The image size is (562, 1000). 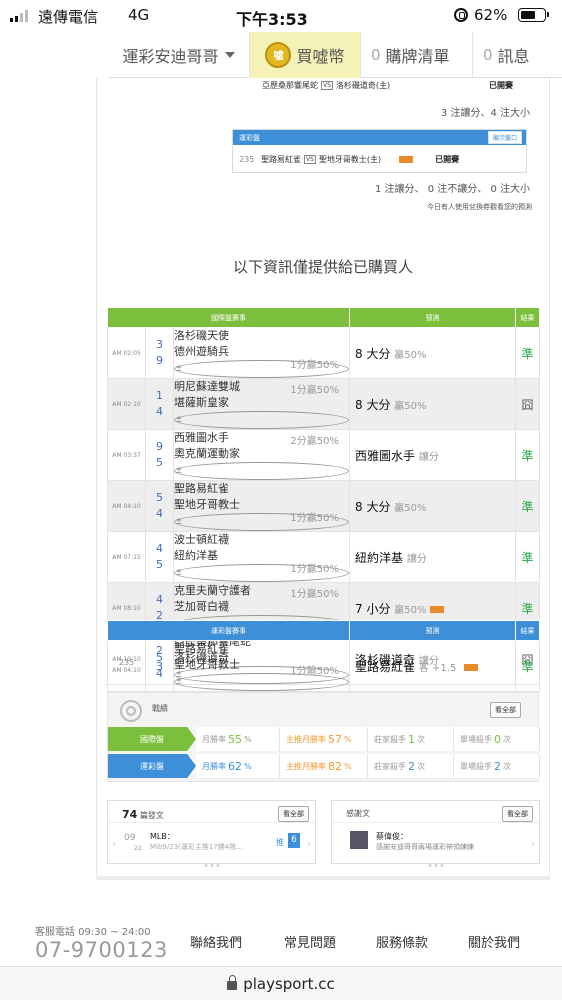 What do you see at coordinates (517, 814) in the screenshot?
I see `thanks-view-all-button: 看全部` at bounding box center [517, 814].